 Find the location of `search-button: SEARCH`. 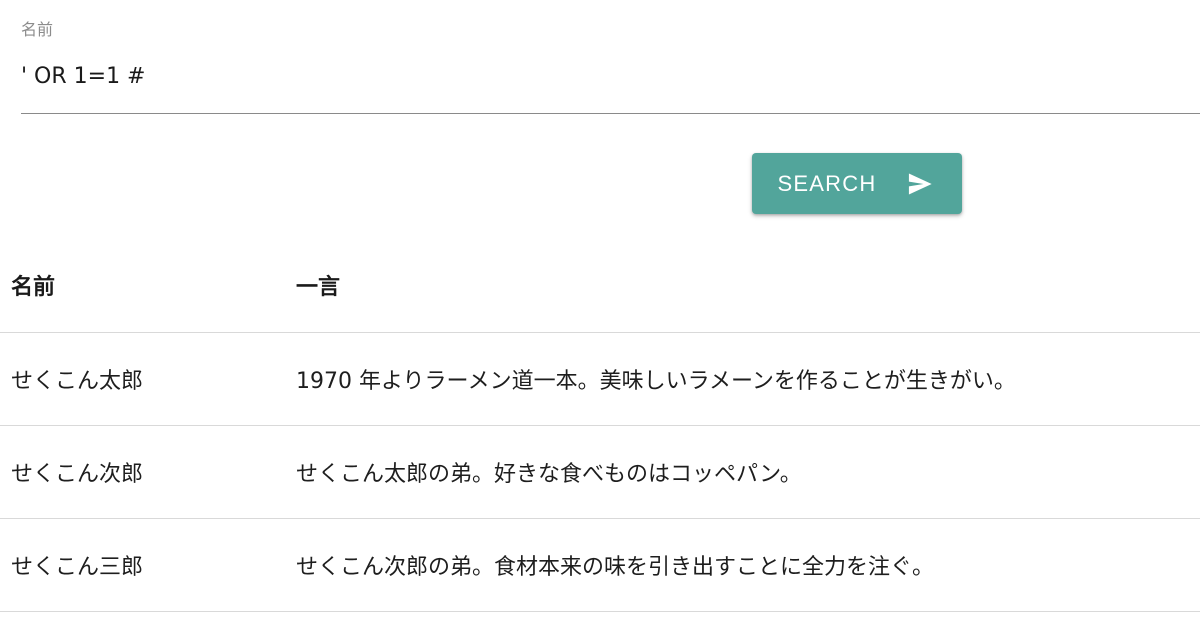

search-button: SEARCH is located at coordinates (857, 183).